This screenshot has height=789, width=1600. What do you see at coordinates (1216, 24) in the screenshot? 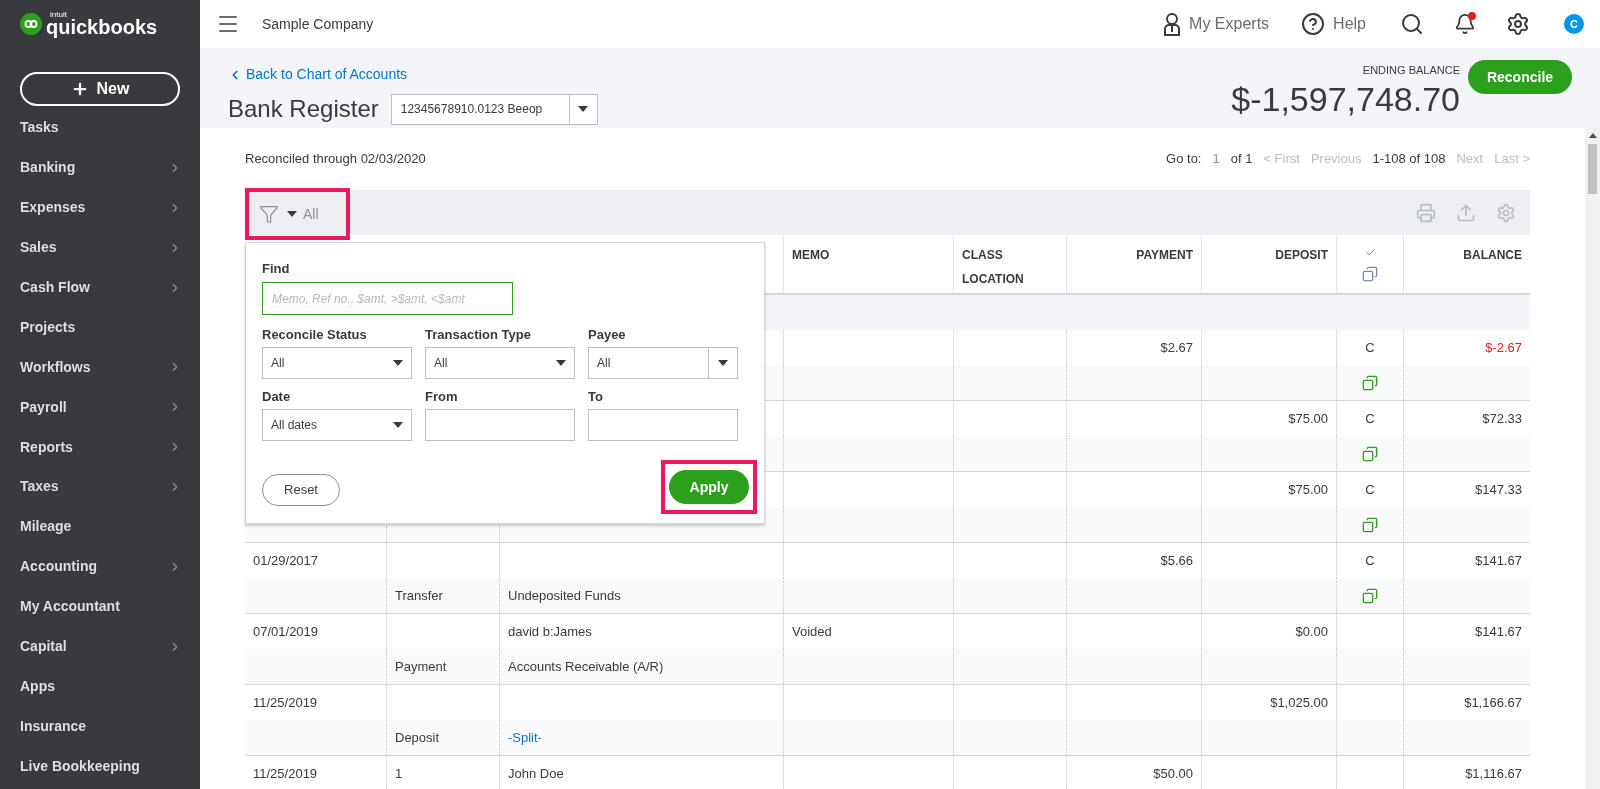
I see `my-experts-button: My Experts` at bounding box center [1216, 24].